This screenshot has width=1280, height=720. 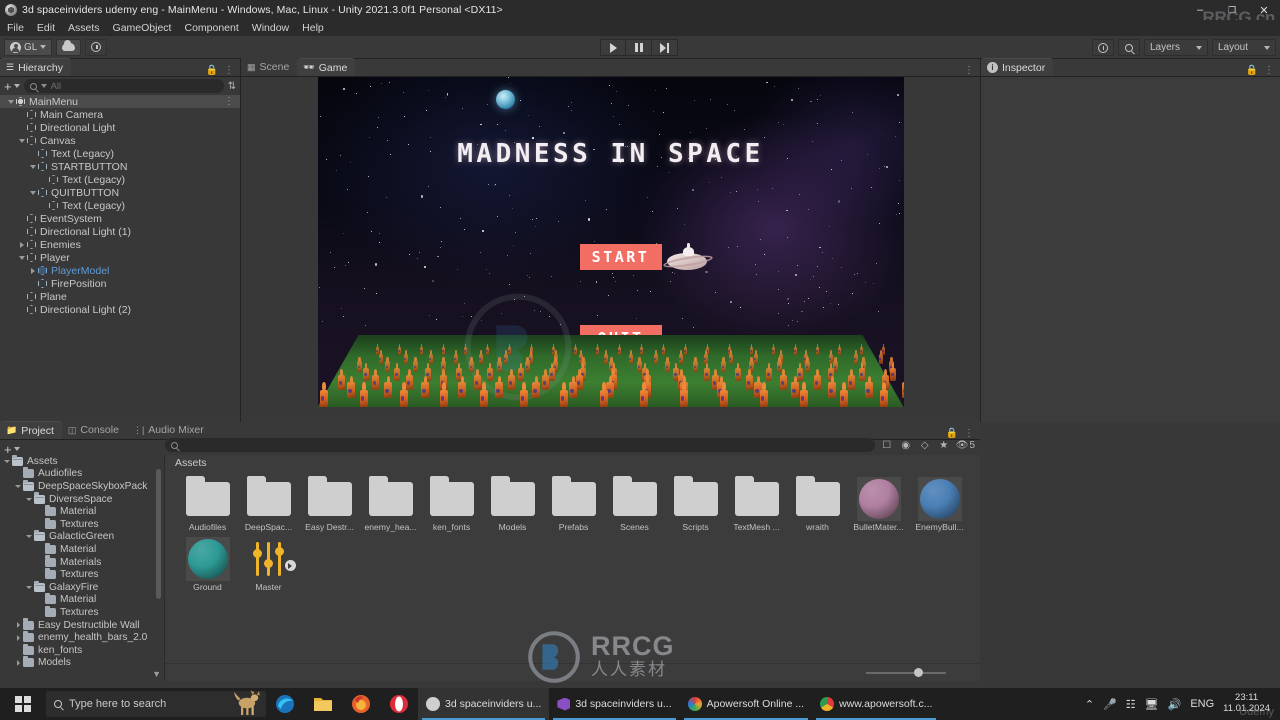 I want to click on taskbar-opera-icon, so click(x=399, y=704).